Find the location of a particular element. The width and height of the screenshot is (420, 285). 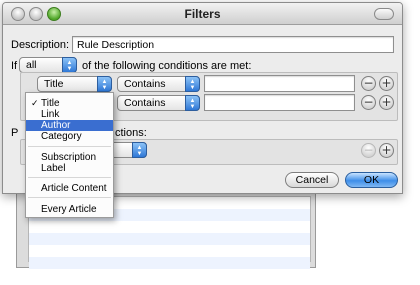

menu-item-label: Link is located at coordinates (50, 114).